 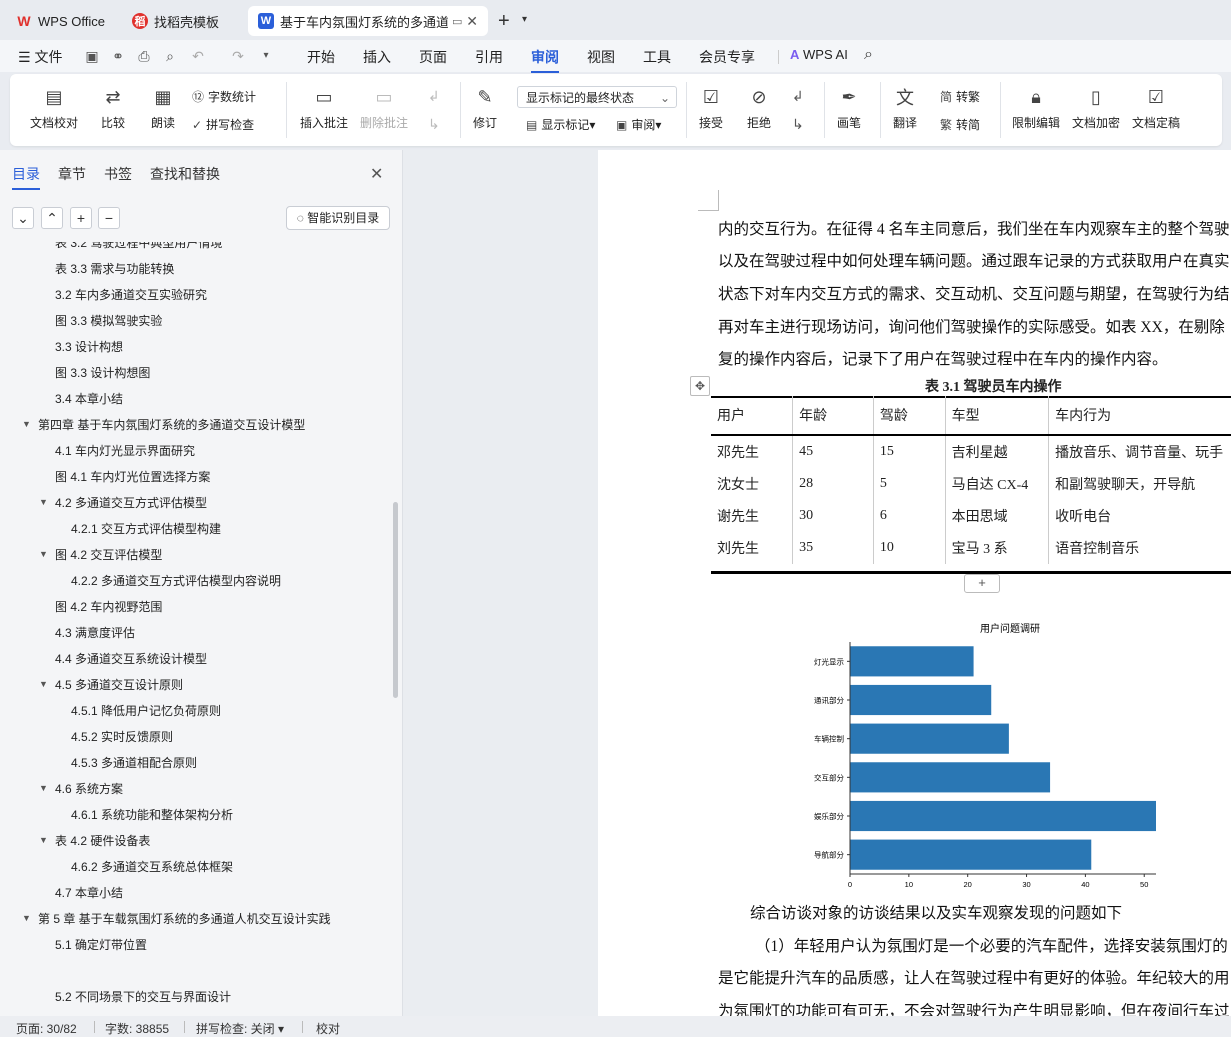 What do you see at coordinates (108, 320) in the screenshot?
I see `toc-item: 图 3.3 模拟驾驶实验` at bounding box center [108, 320].